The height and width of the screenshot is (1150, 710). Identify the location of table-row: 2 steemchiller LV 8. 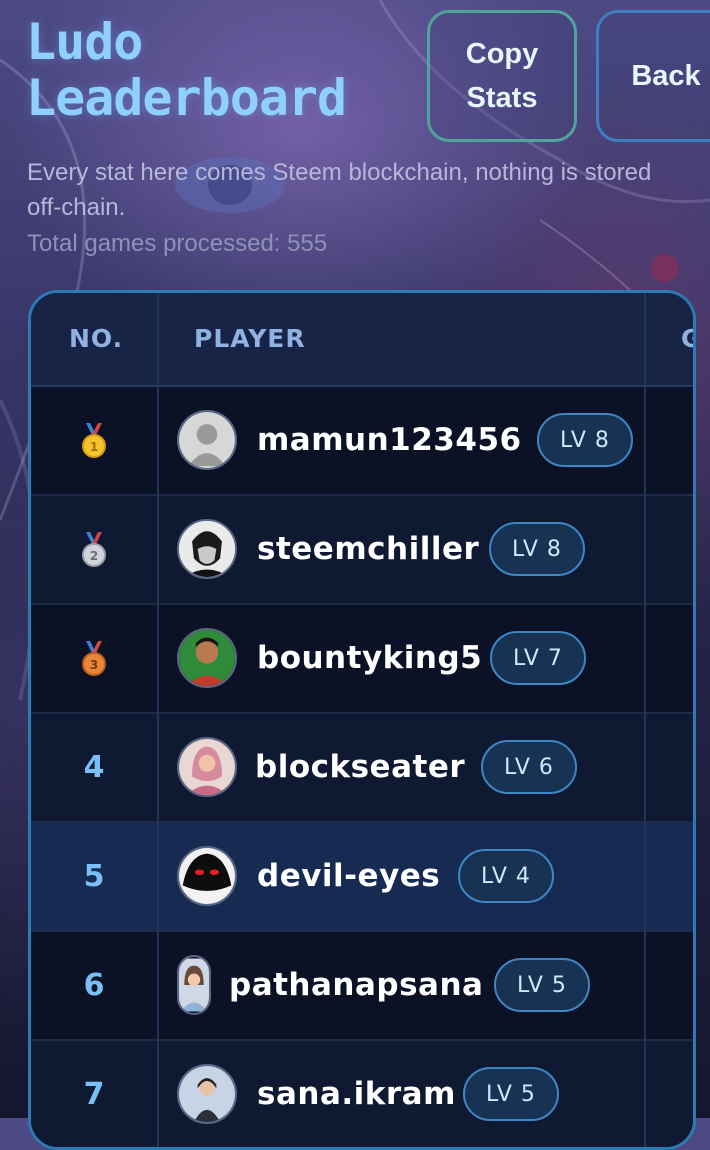
(362, 550).